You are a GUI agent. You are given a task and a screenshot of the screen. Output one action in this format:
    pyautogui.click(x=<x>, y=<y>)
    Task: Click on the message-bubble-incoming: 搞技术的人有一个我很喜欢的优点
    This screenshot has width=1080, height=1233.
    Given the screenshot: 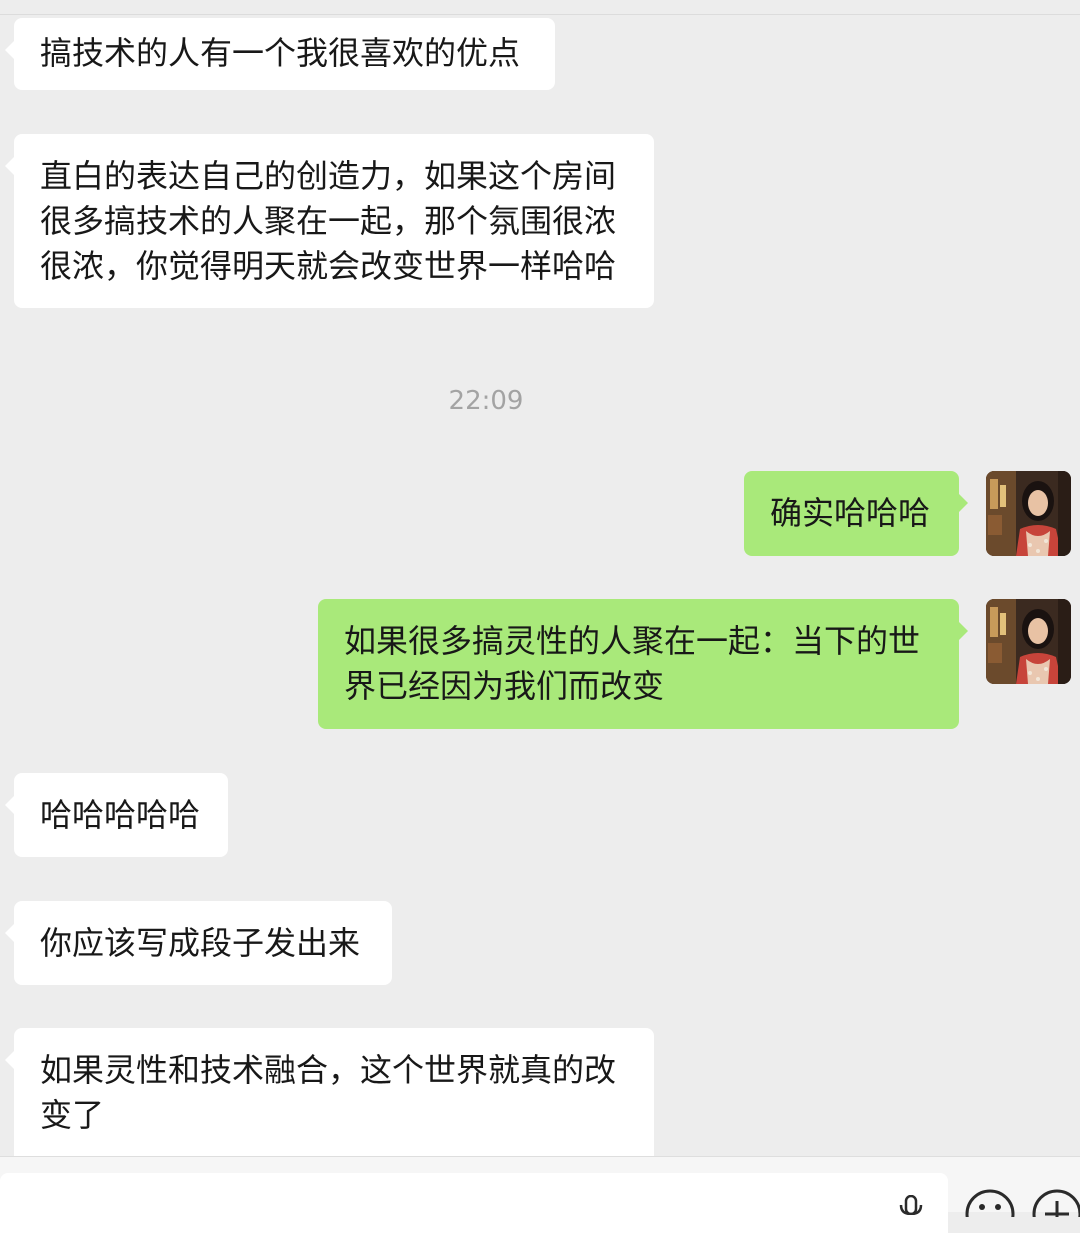 What is the action you would take?
    pyautogui.click(x=280, y=54)
    